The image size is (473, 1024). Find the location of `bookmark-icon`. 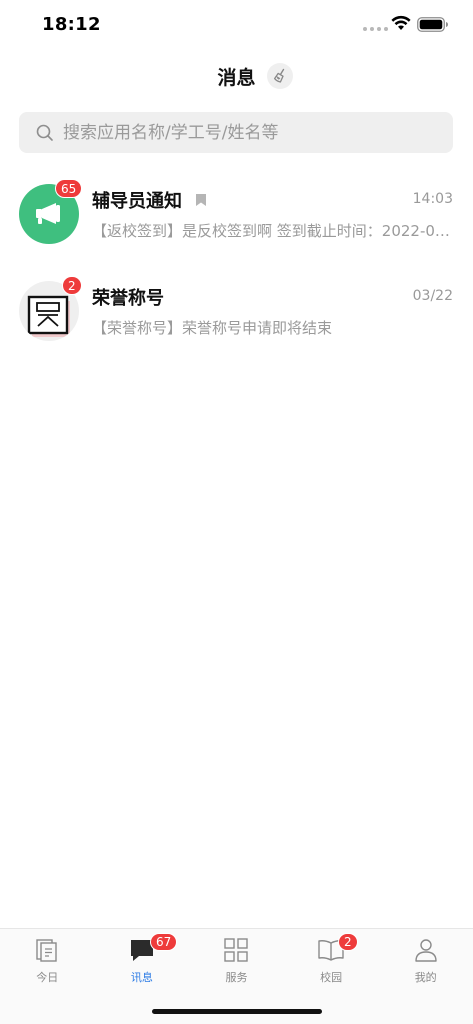

bookmark-icon is located at coordinates (201, 200).